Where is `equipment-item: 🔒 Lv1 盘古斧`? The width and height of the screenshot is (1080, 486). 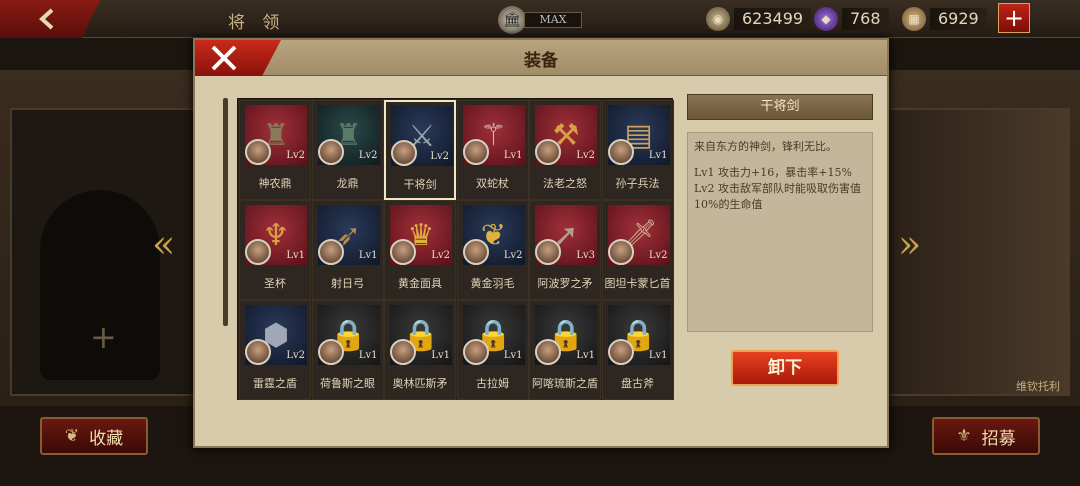 equipment-item: 🔒 Lv1 盘古斧 is located at coordinates (637, 350).